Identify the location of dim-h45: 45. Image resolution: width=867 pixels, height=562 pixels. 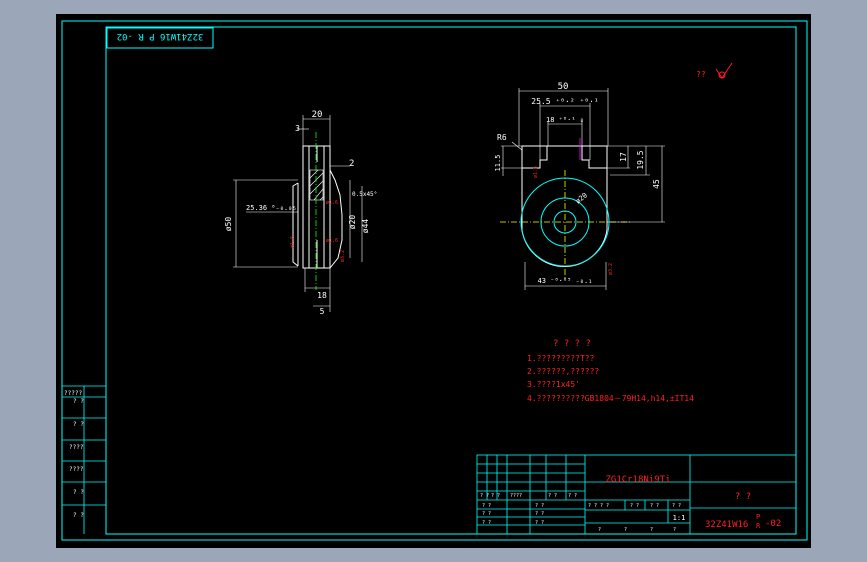
(656, 184).